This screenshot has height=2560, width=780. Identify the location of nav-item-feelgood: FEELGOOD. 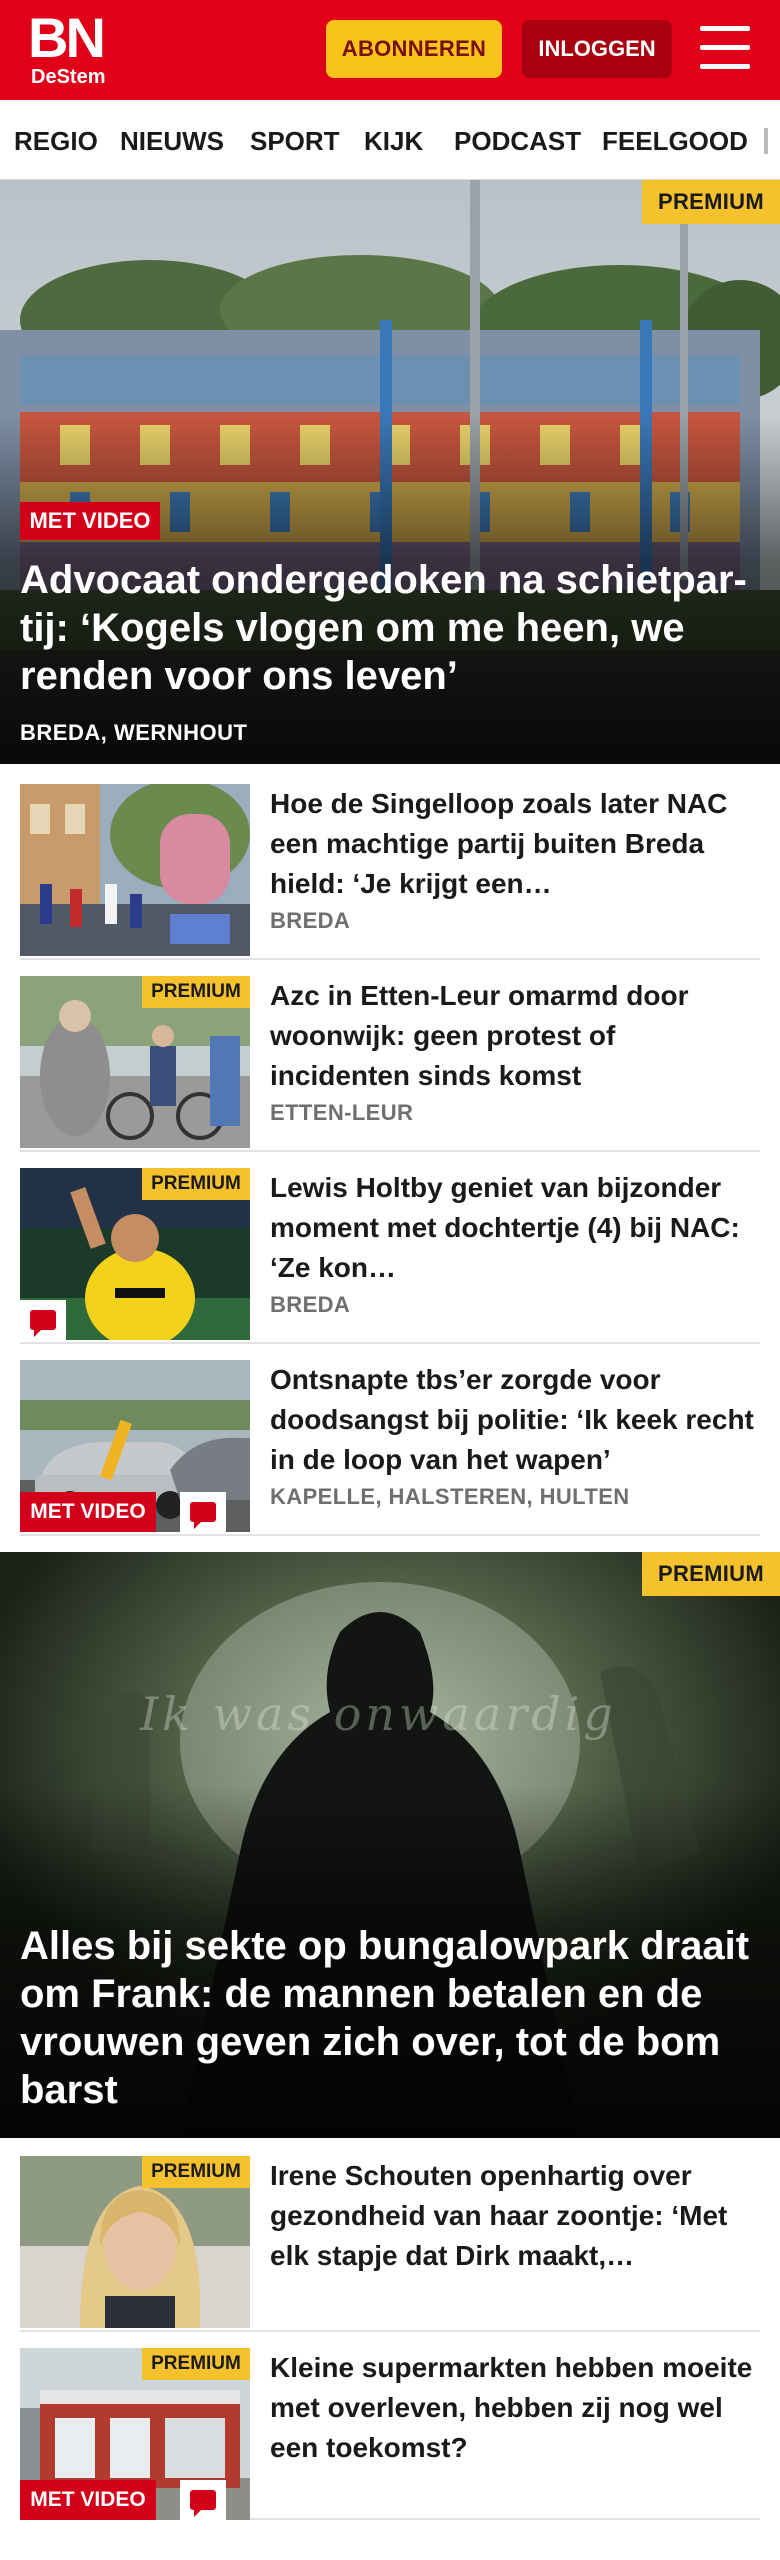
(675, 141).